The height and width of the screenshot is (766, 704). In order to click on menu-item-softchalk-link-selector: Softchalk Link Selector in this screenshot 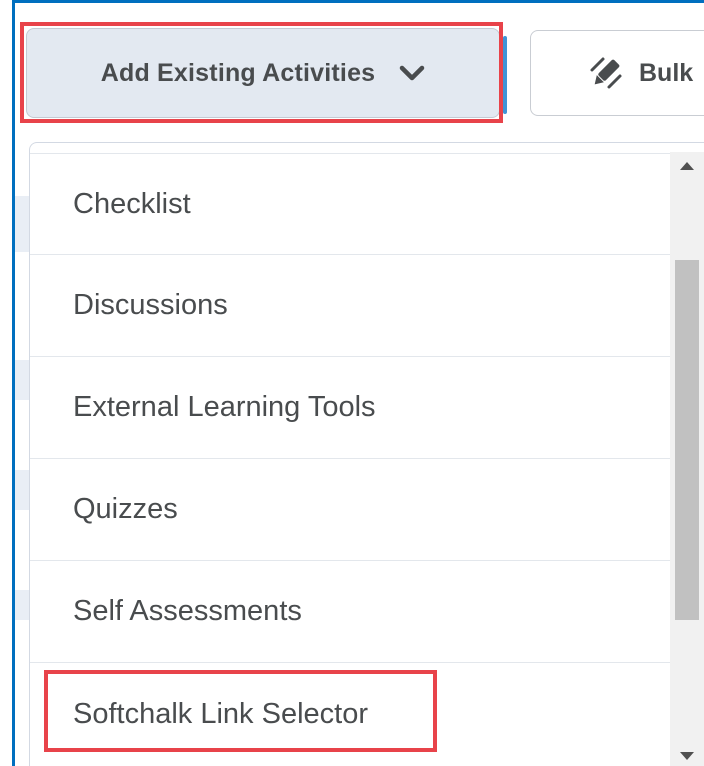, I will do `click(350, 714)`.